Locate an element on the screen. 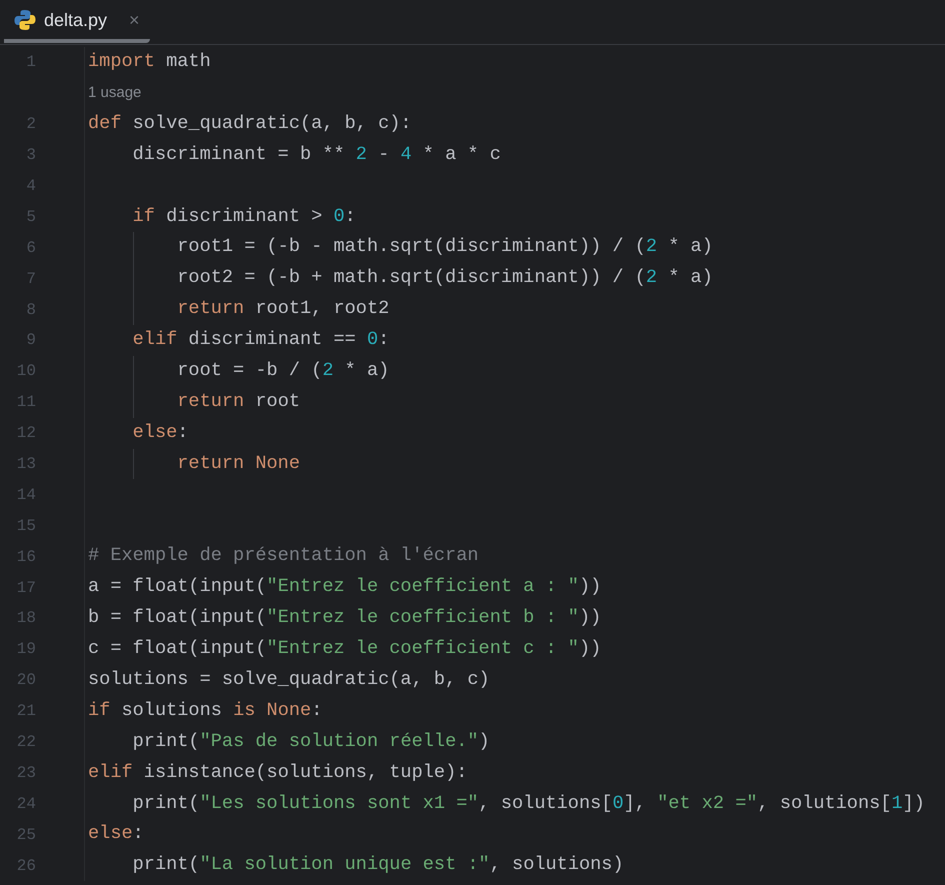  code-line: print("Pas de solution réelle.") is located at coordinates (311, 742).